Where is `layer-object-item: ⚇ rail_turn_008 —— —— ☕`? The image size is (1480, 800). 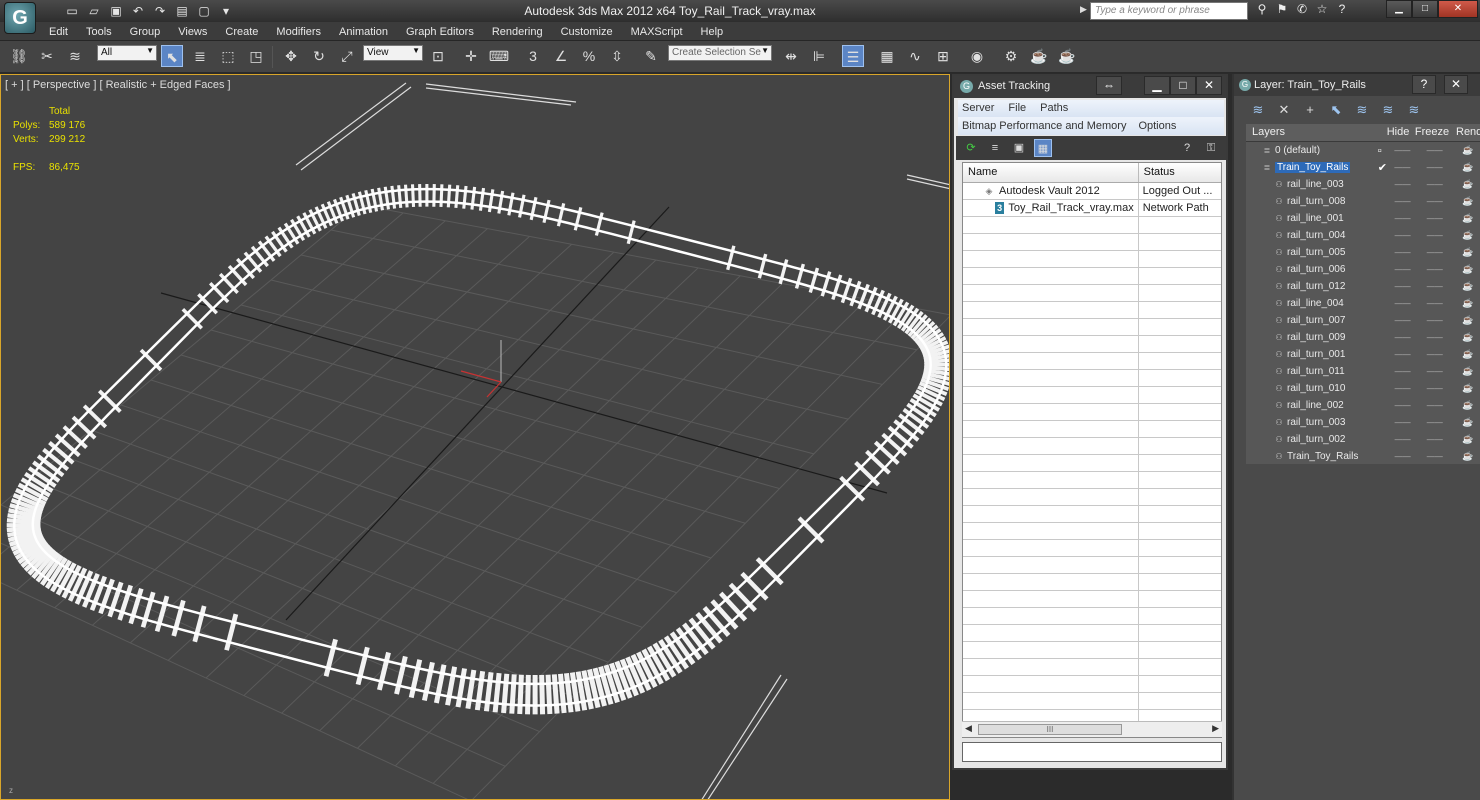 layer-object-item: ⚇ rail_turn_008 —— —— ☕ is located at coordinates (1363, 201).